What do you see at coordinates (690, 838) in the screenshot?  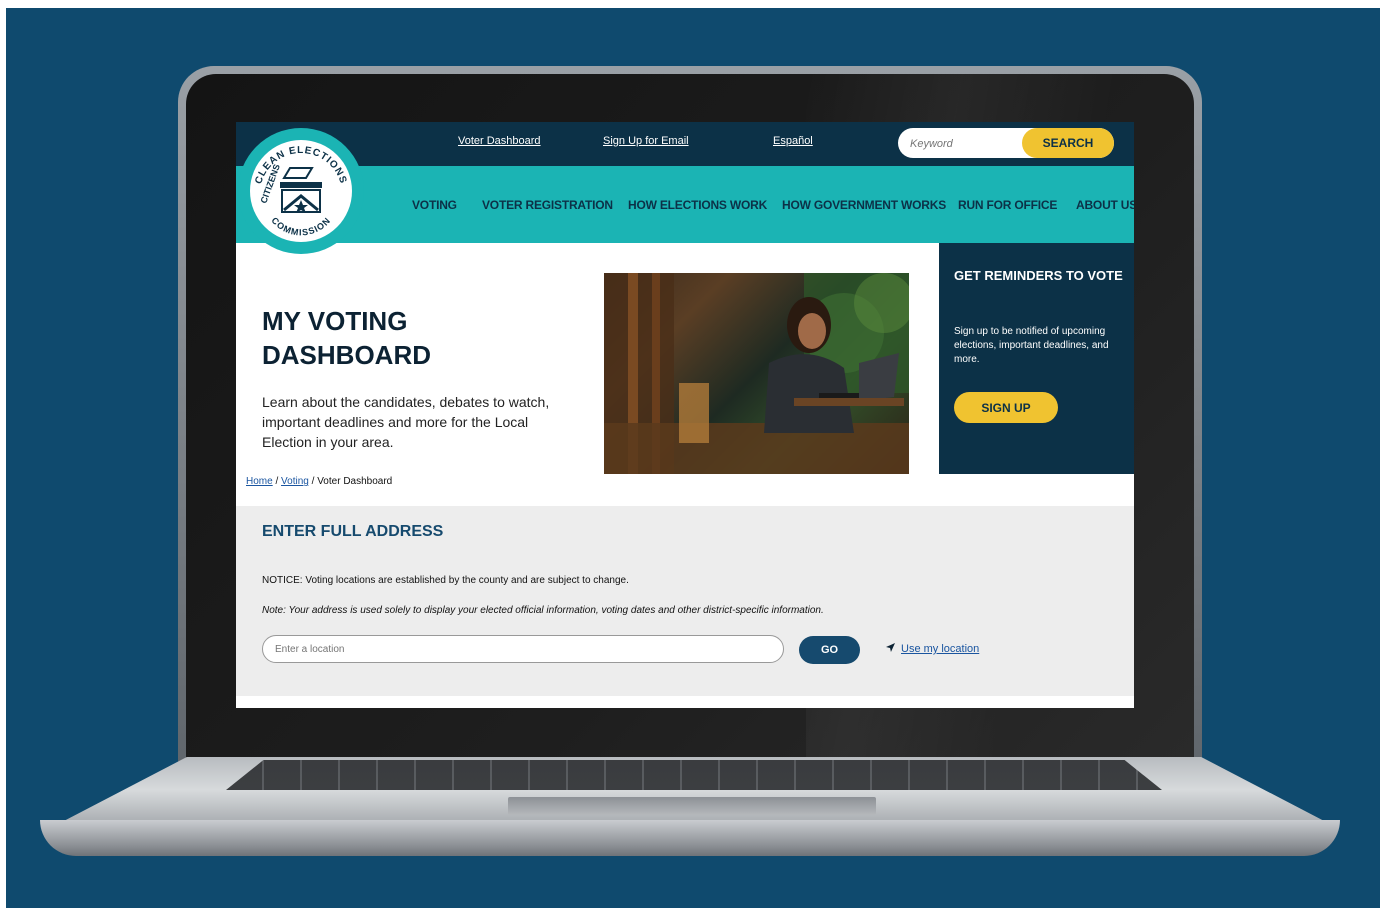 I see `laptop-base-front` at bounding box center [690, 838].